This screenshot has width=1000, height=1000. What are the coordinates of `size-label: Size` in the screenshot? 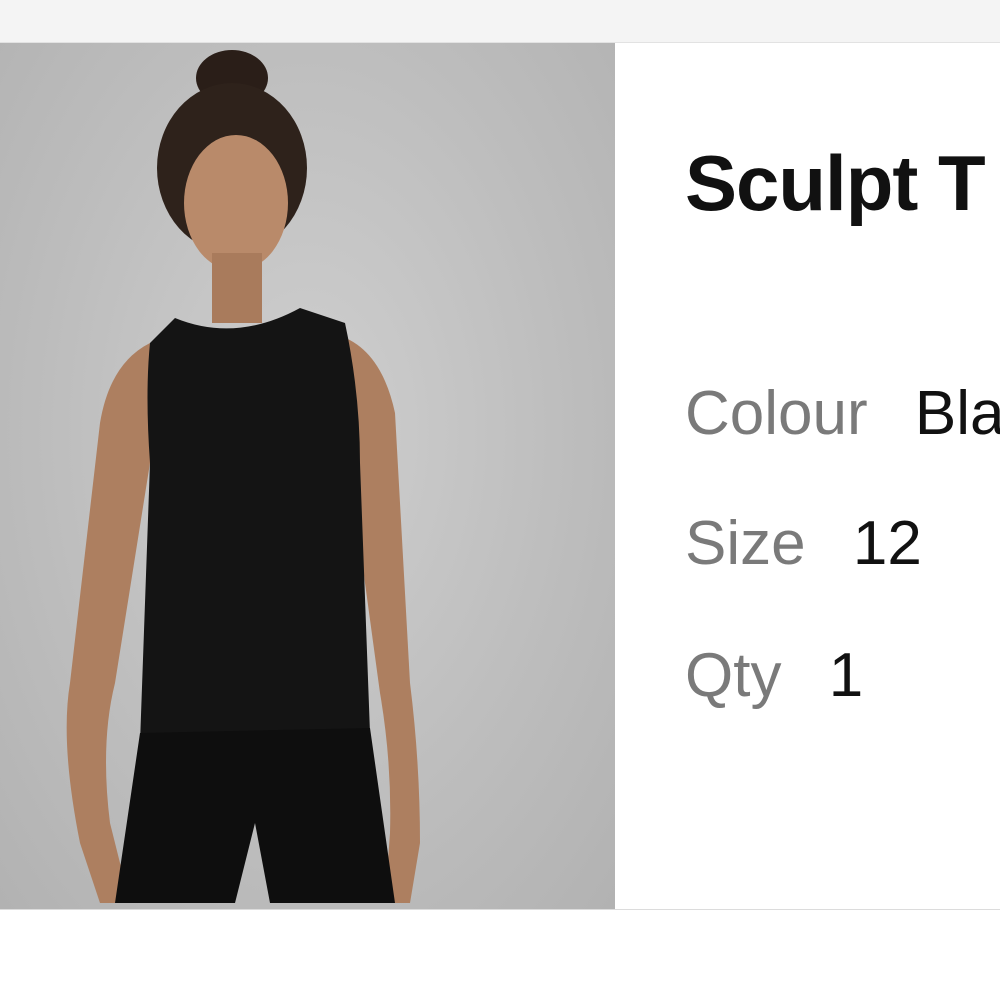 It's located at (745, 543).